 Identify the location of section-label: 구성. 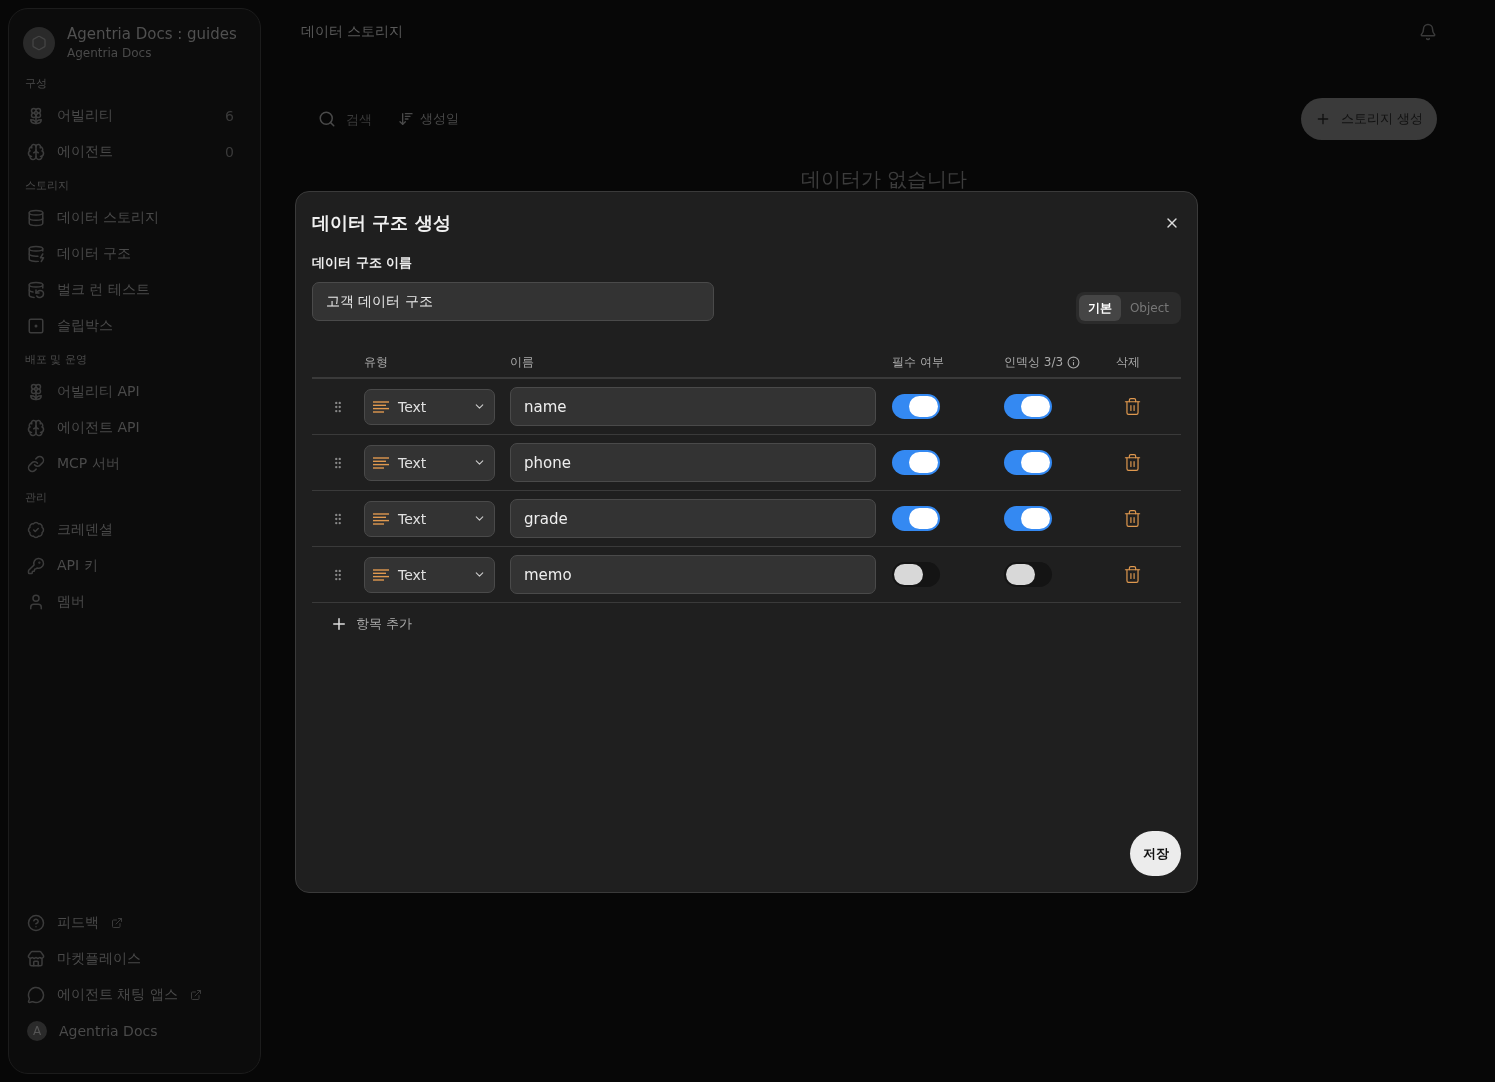
(36, 83).